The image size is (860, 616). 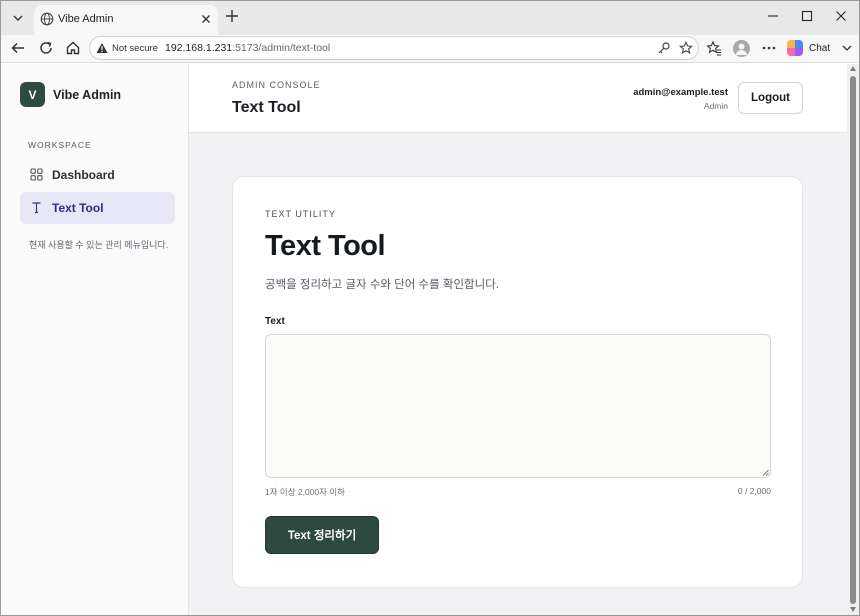 What do you see at coordinates (102, 48) in the screenshot?
I see `warning-icon` at bounding box center [102, 48].